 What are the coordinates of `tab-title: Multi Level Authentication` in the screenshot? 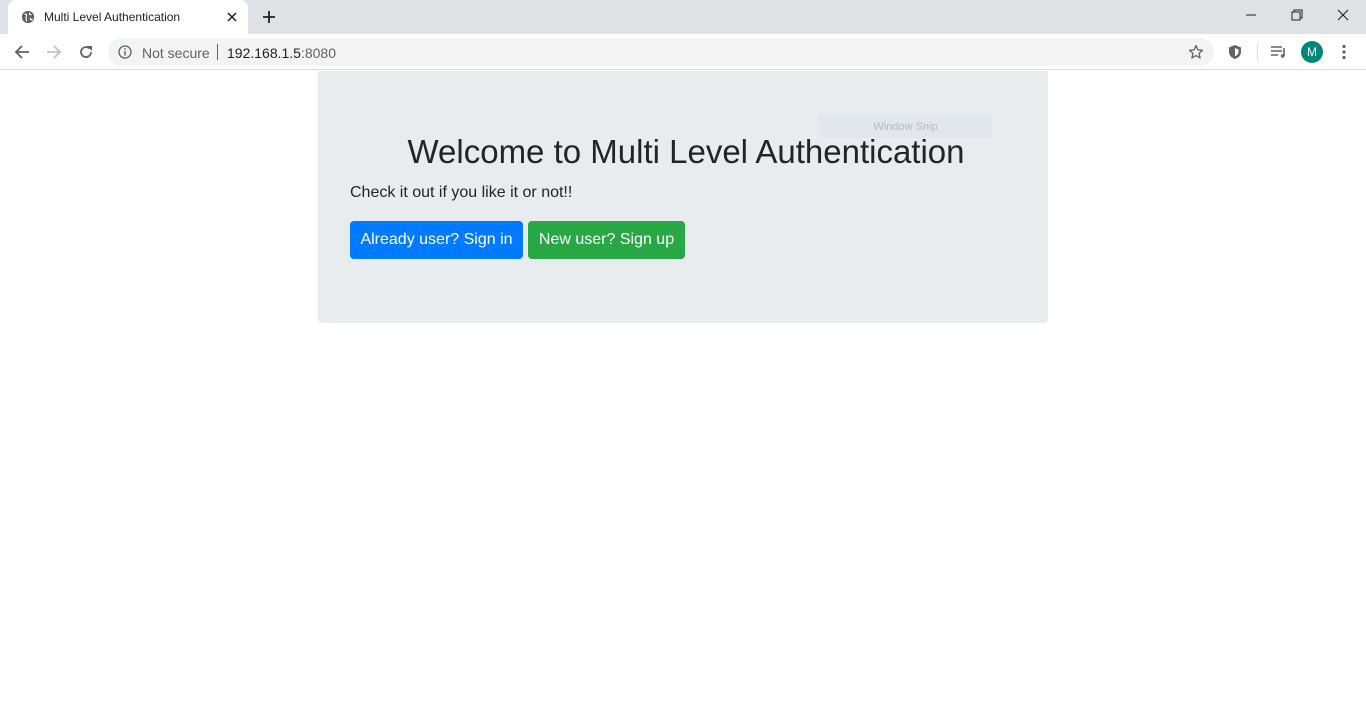 It's located at (112, 17).